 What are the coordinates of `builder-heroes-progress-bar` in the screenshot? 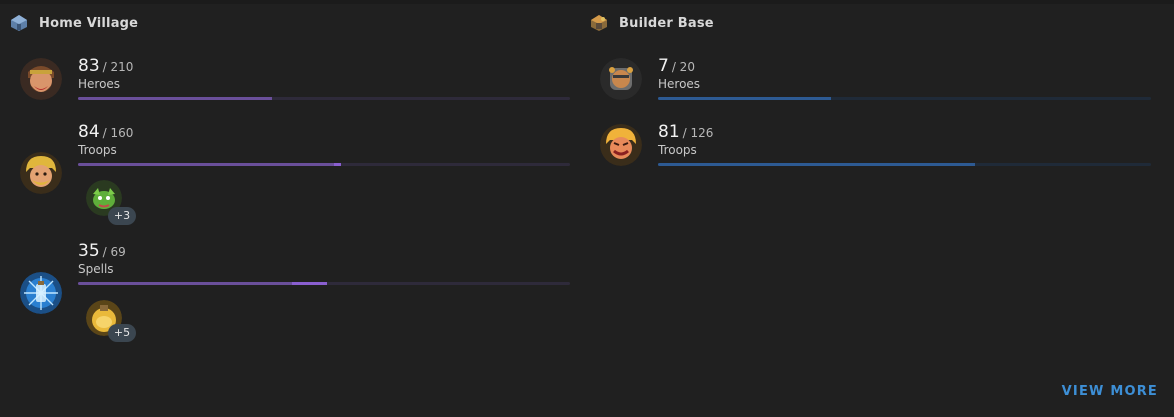 It's located at (904, 98).